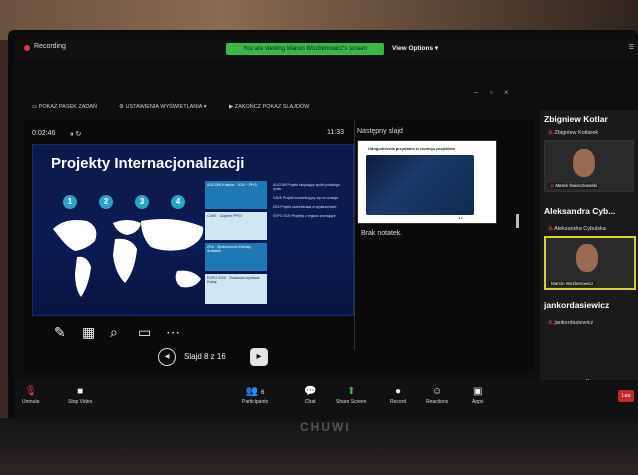 Image resolution: width=638 pixels, height=475 pixels. Describe the element at coordinates (382, 233) in the screenshot. I see `speaker-notes: Brak notatek.` at that location.